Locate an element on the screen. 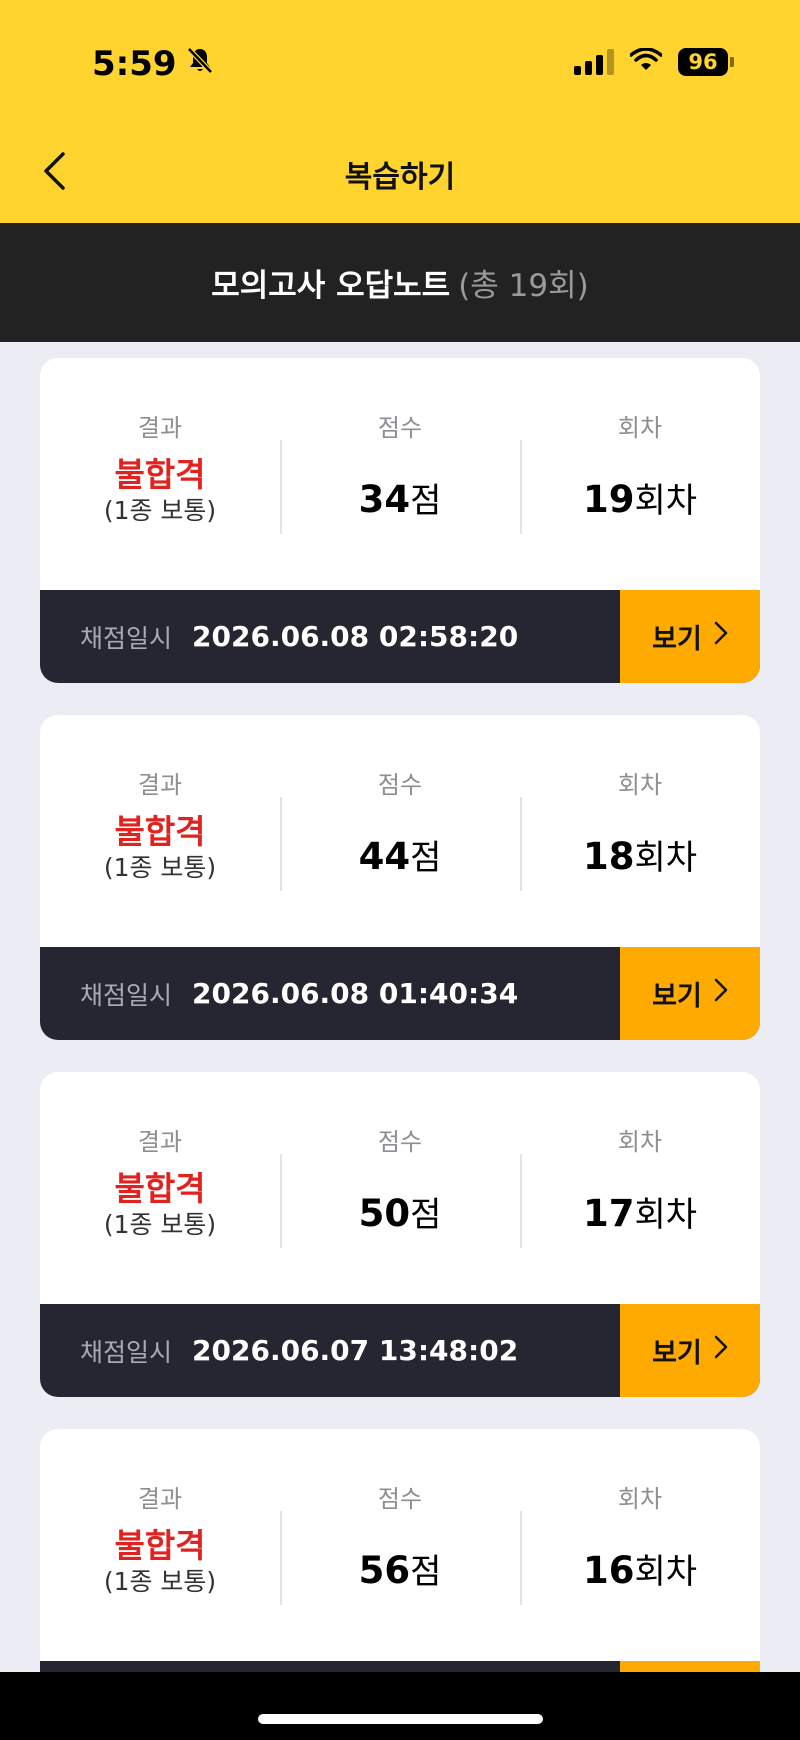  record-stats: 결과 불합격 (1종 보통) 점수 34점 회차 19회차 is located at coordinates (400, 474).